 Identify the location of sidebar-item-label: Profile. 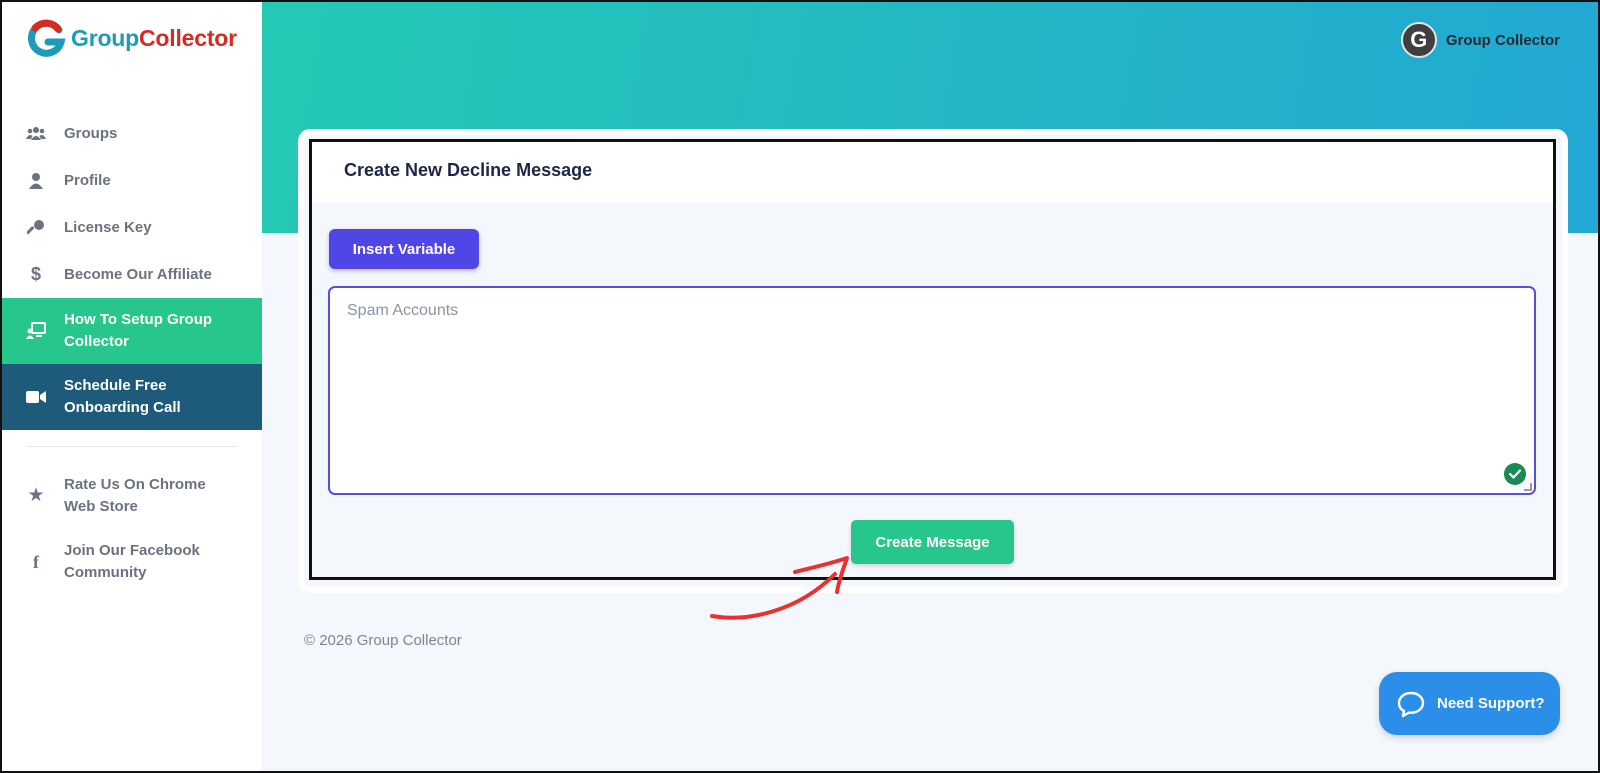
(87, 180).